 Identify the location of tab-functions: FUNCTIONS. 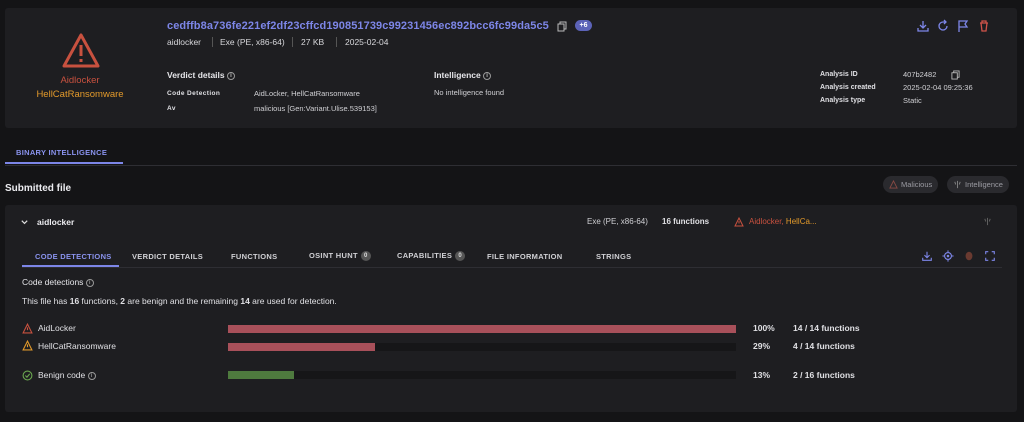
(254, 256).